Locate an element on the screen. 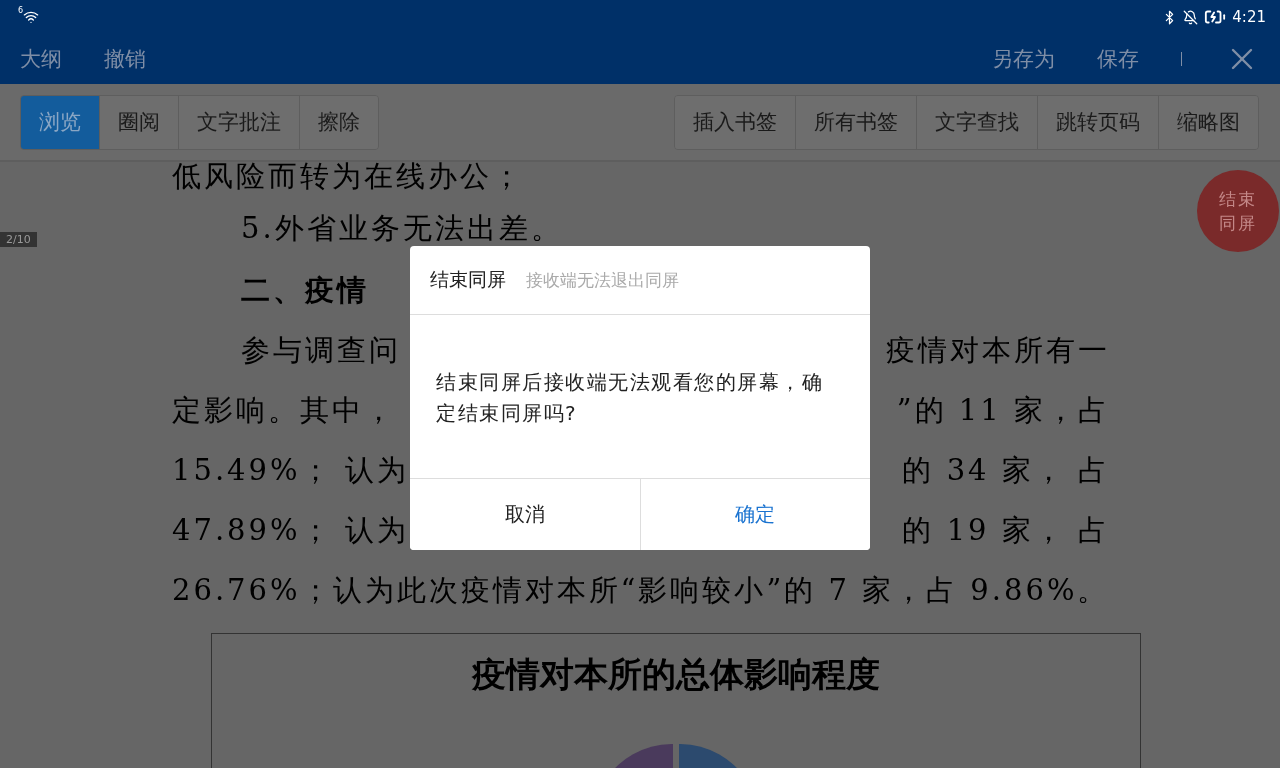  document-text: 的 34 家， 占 is located at coordinates (1006, 470).